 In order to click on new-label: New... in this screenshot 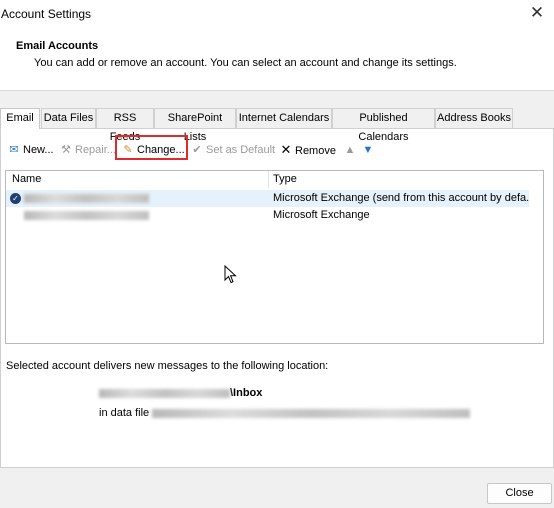, I will do `click(38, 150)`.